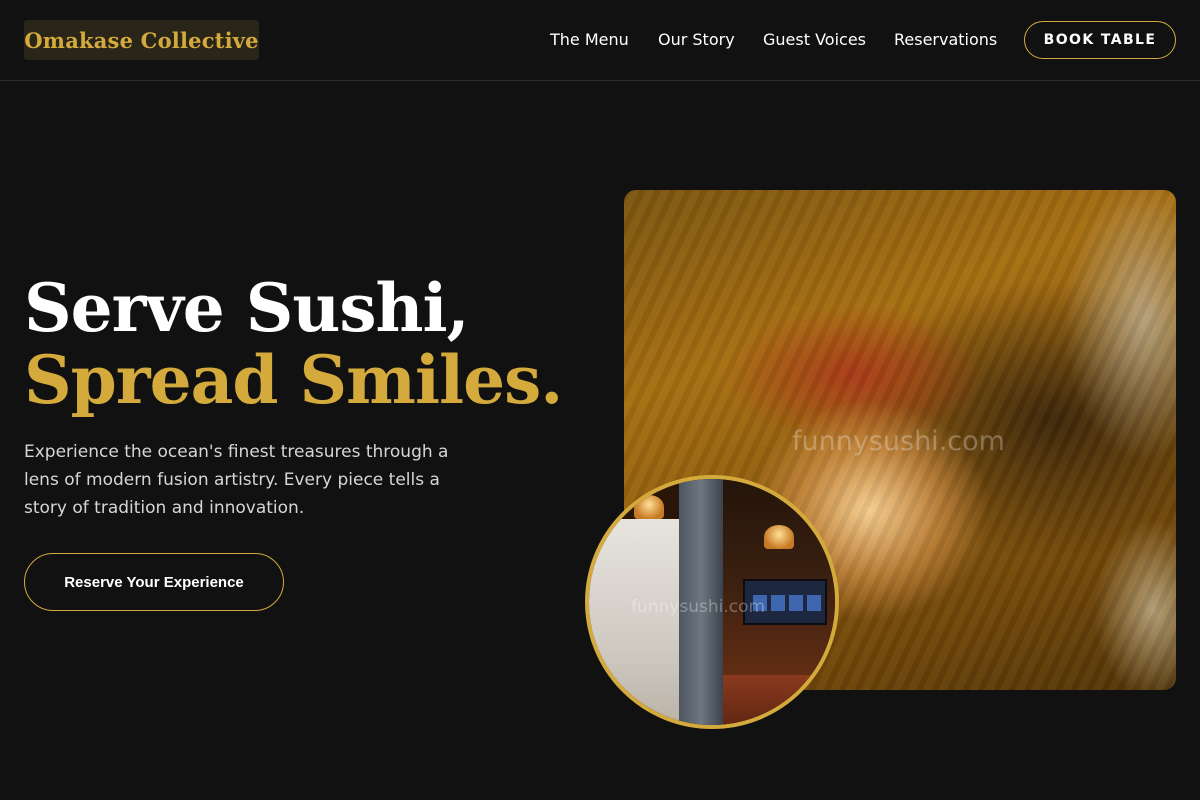 The height and width of the screenshot is (800, 1200). I want to click on nav-link-guest-voices: Guest Voices, so click(814, 39).